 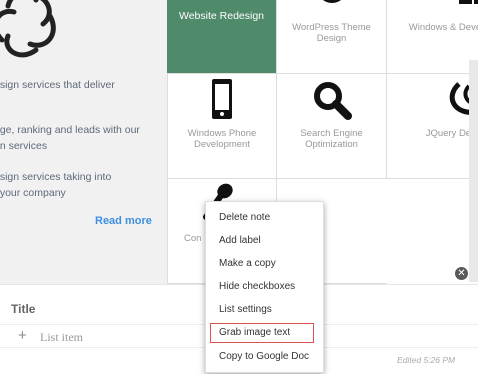 What do you see at coordinates (468, 2) in the screenshot?
I see `windows-icon` at bounding box center [468, 2].